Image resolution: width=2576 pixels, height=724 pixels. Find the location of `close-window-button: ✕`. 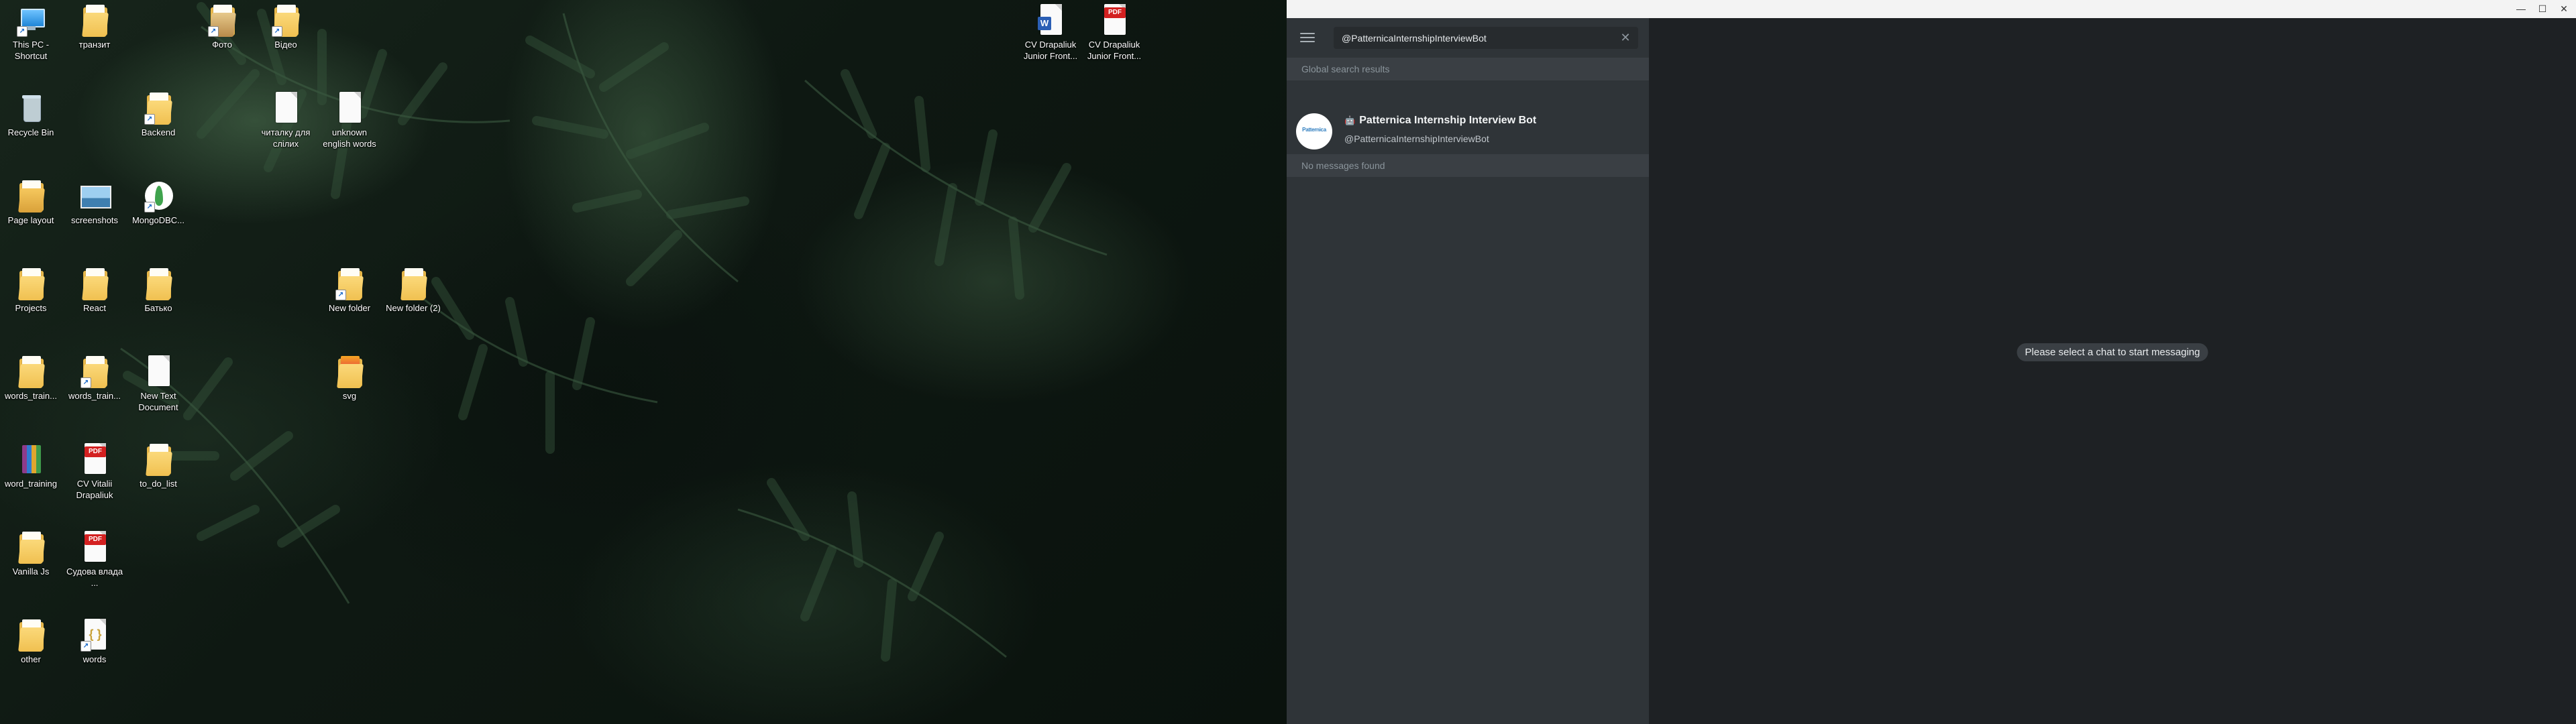

close-window-button: ✕ is located at coordinates (2564, 9).